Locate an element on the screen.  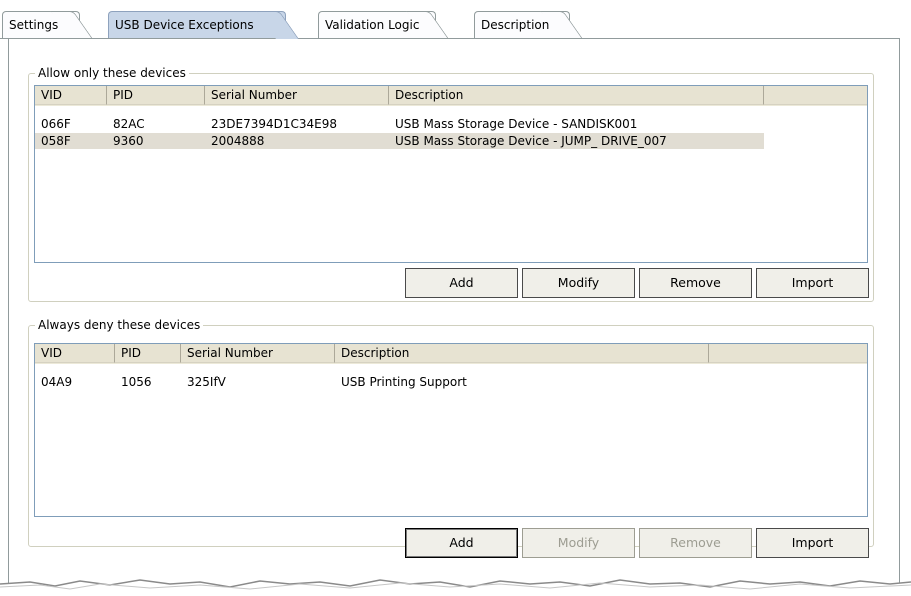
allow-import-button: Import is located at coordinates (812, 283).